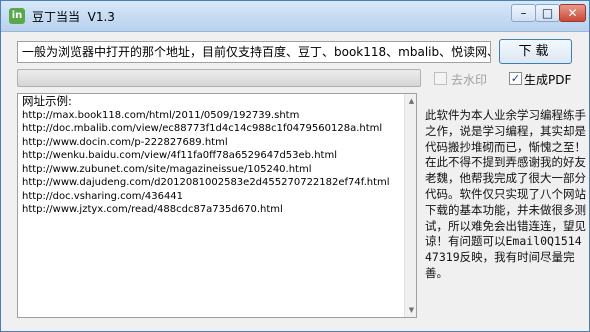  What do you see at coordinates (548, 80) in the screenshot?
I see `generate-pdf-label: 生成PDF` at bounding box center [548, 80].